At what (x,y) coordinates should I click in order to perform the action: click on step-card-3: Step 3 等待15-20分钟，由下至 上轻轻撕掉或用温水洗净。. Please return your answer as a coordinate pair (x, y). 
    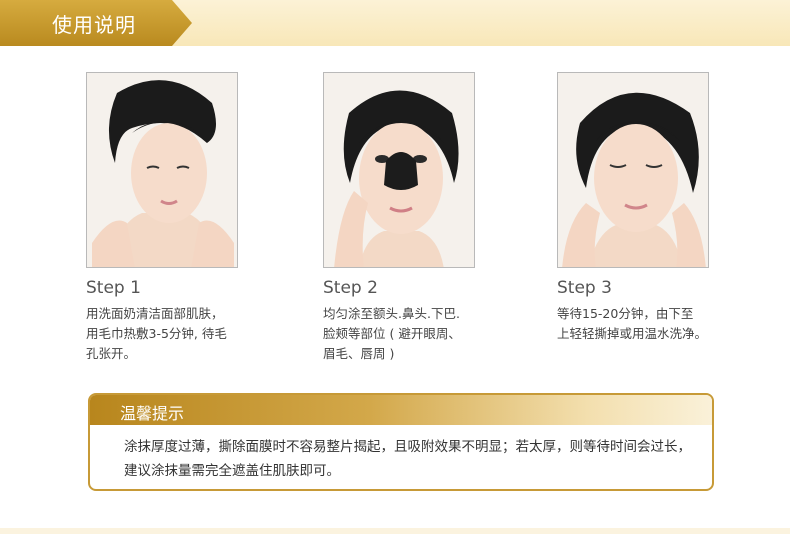
    Looking at the image, I should click on (657, 208).